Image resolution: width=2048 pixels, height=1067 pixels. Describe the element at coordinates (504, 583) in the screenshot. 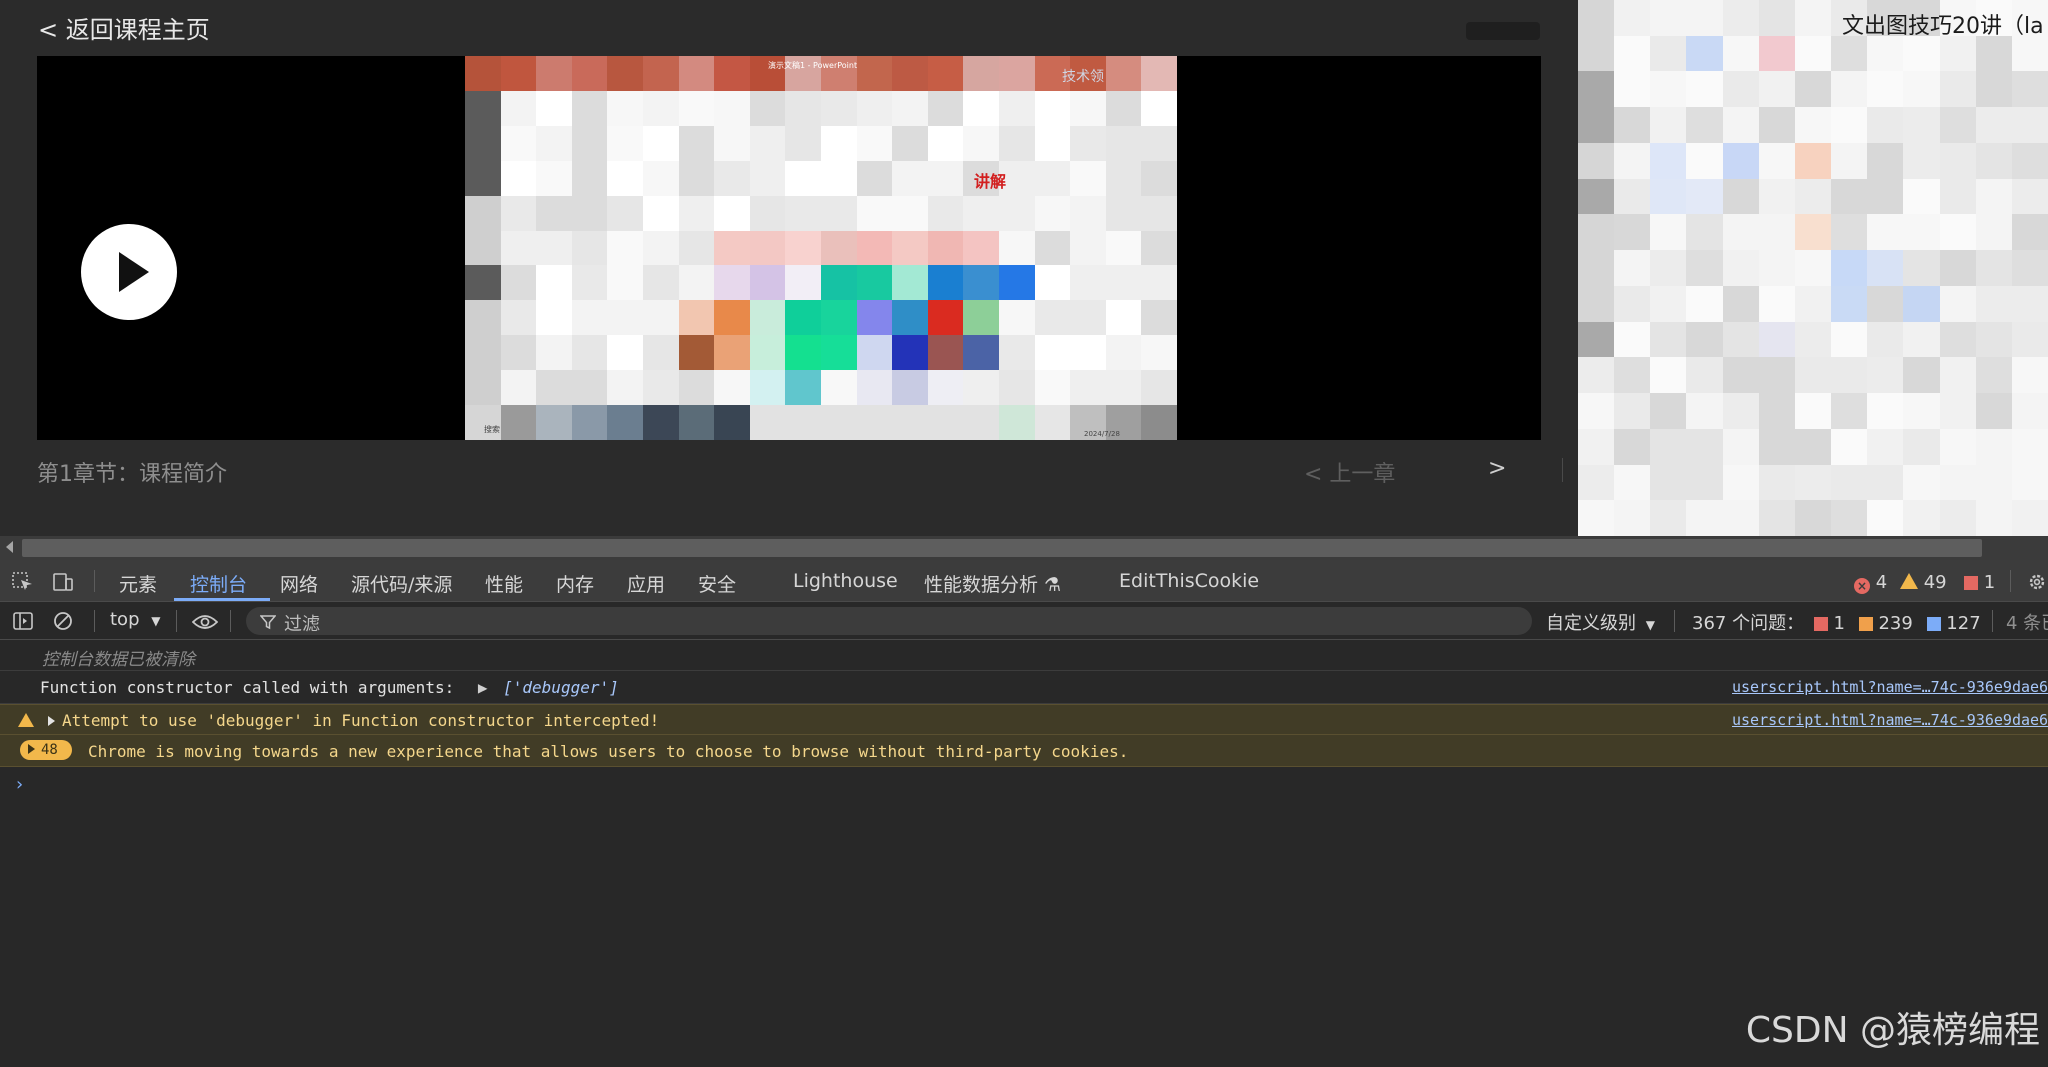

I see `tab-performance: 性能` at that location.